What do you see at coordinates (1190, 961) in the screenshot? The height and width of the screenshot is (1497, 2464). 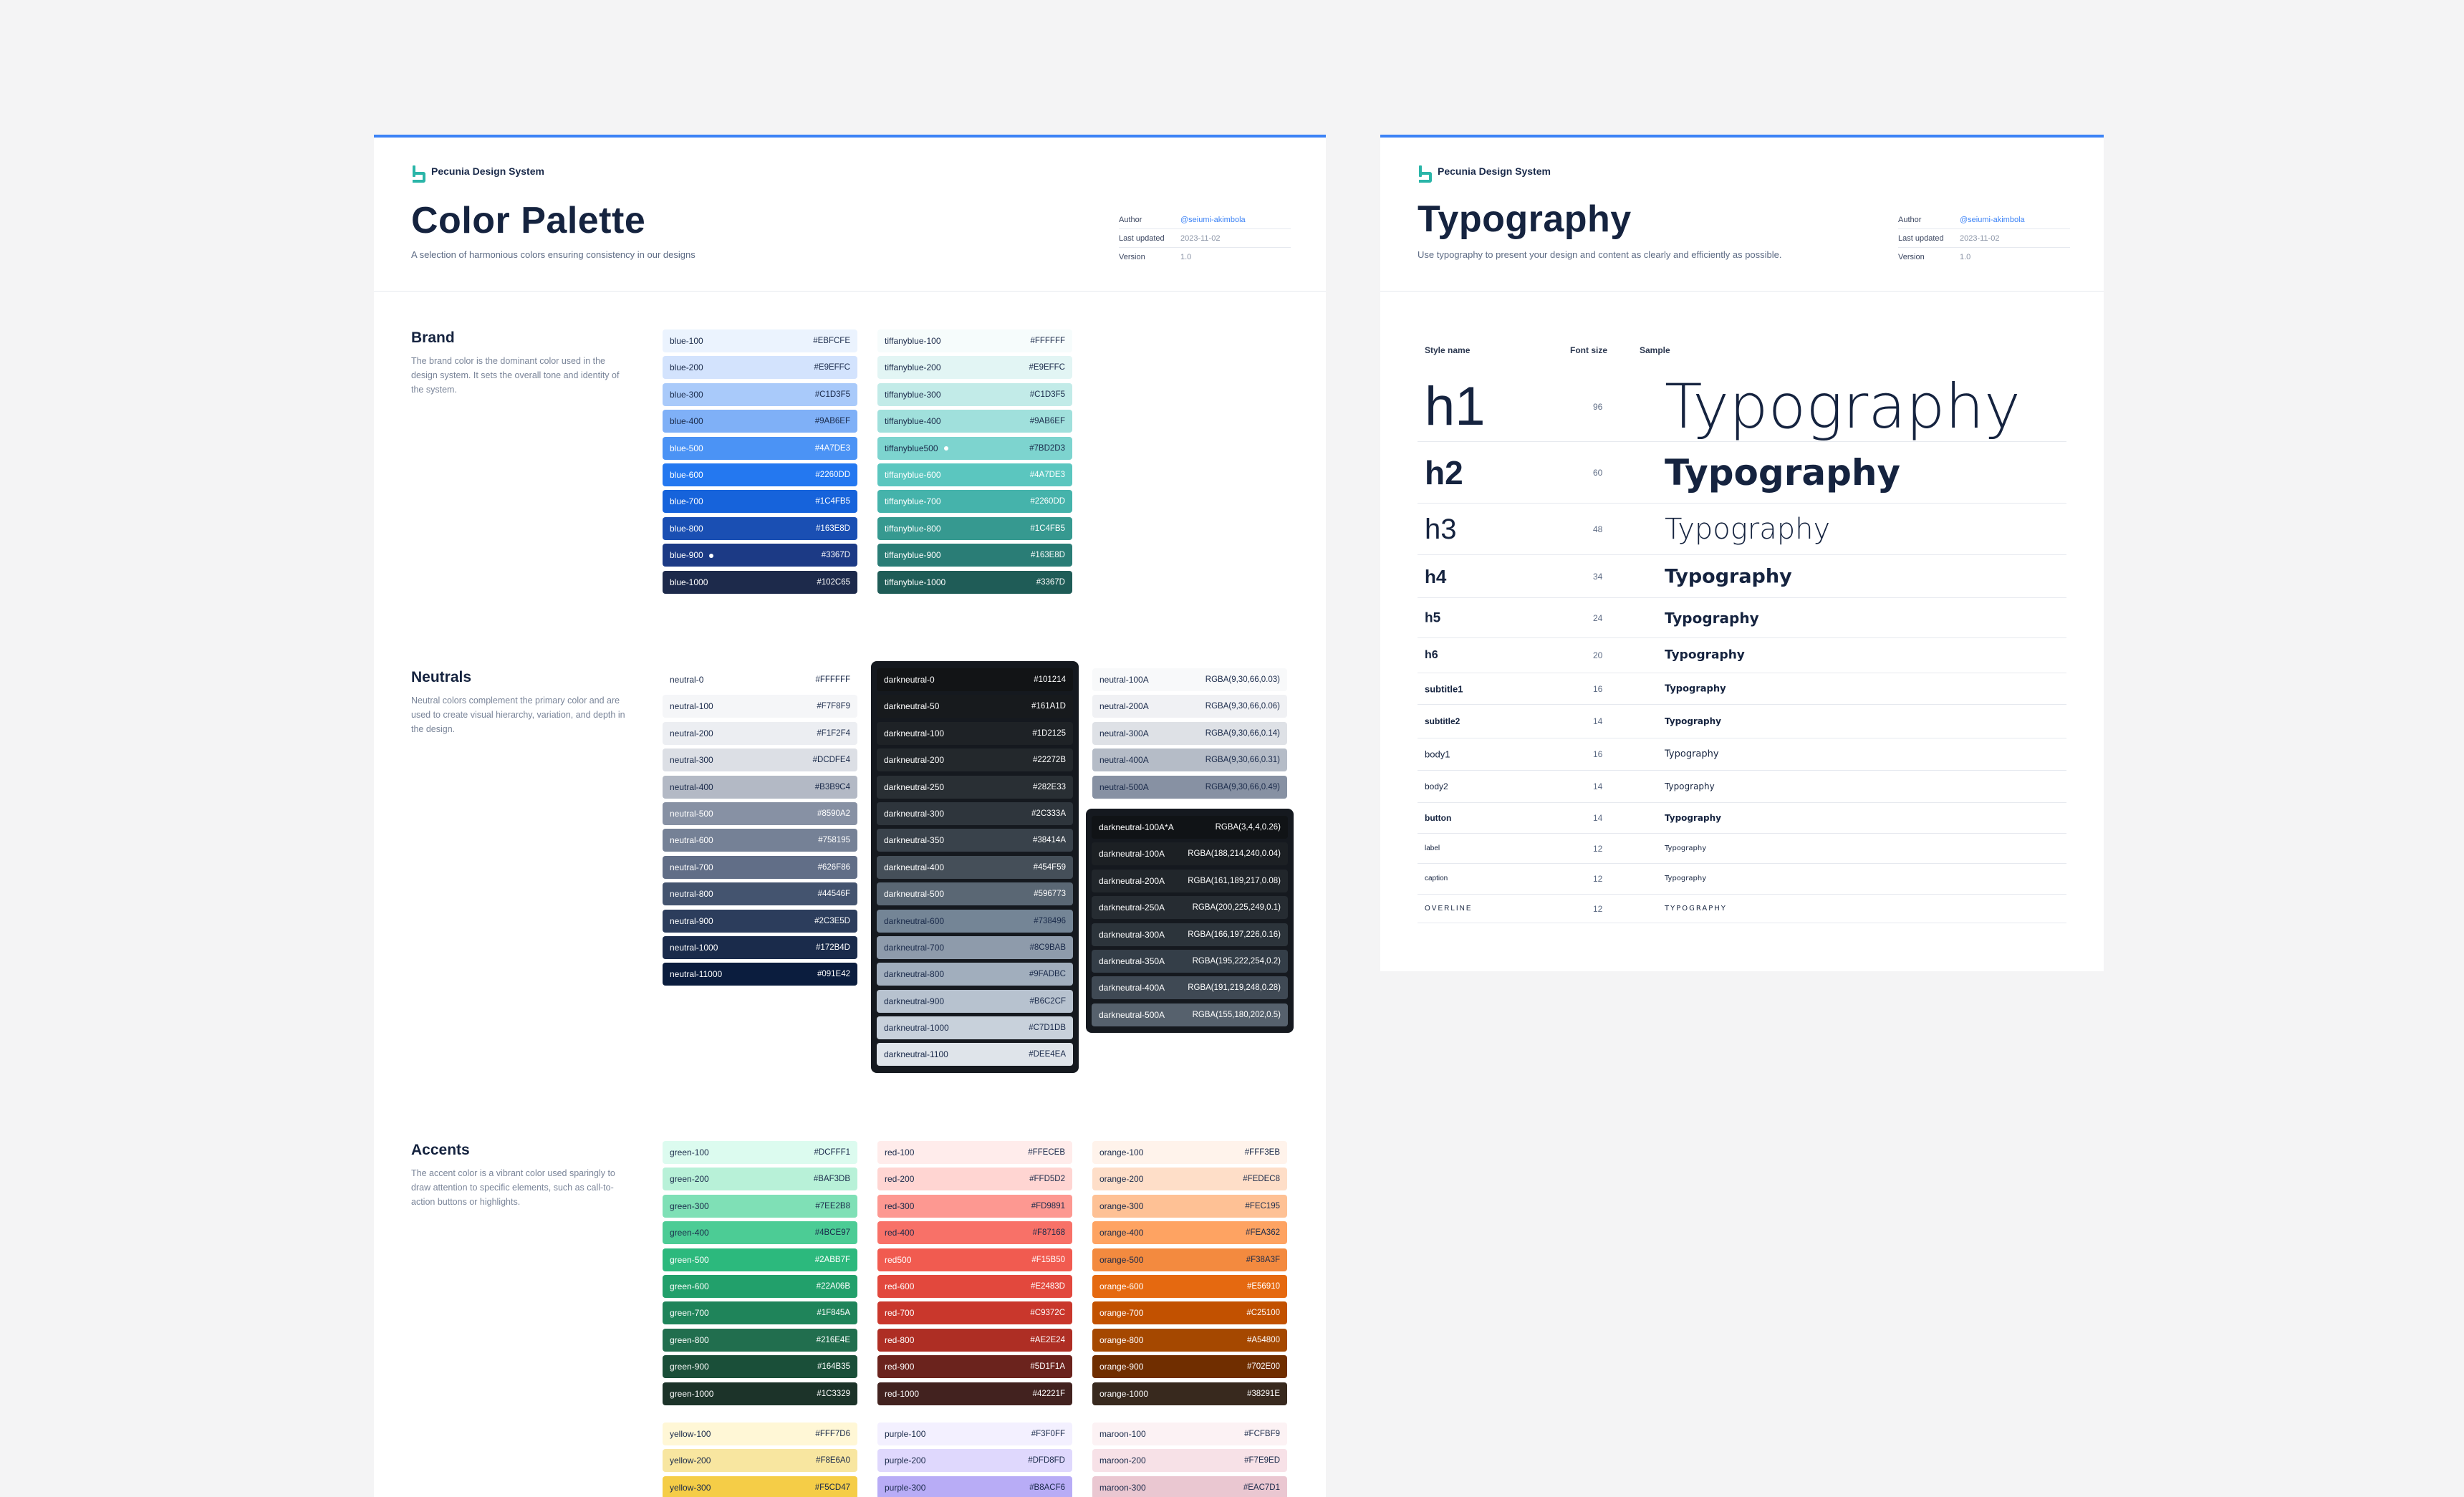 I see `color-swatch: darkneutral-350A RGBA(195,222,254,0.2)` at bounding box center [1190, 961].